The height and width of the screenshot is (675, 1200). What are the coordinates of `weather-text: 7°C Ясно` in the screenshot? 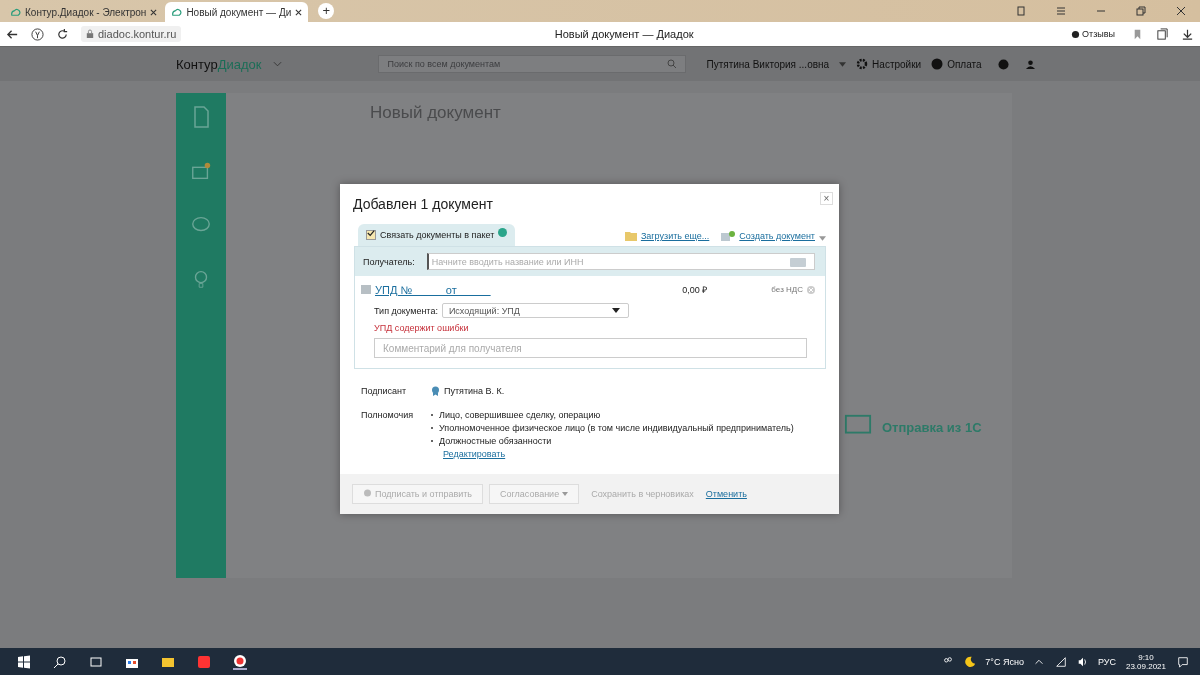 It's located at (1004, 661).